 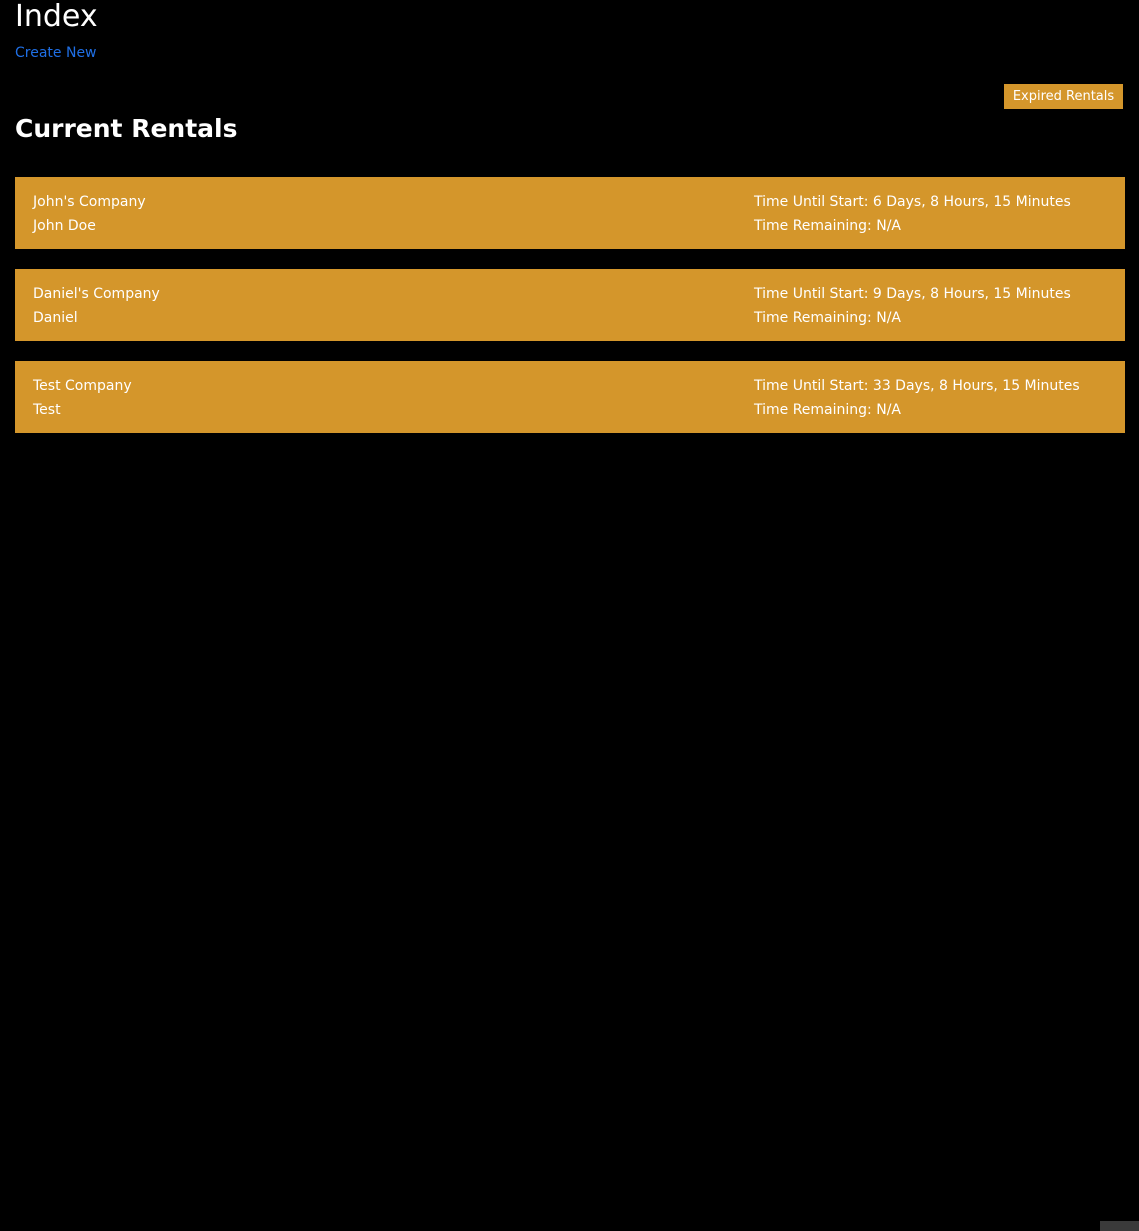 What do you see at coordinates (82, 398) in the screenshot?
I see `rental-info: Test Company Test` at bounding box center [82, 398].